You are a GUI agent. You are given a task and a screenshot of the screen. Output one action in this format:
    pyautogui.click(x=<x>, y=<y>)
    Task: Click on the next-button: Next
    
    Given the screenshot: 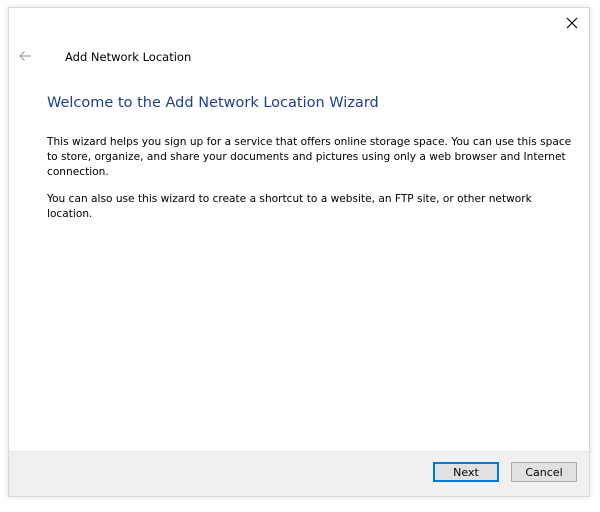 What is the action you would take?
    pyautogui.click(x=466, y=472)
    